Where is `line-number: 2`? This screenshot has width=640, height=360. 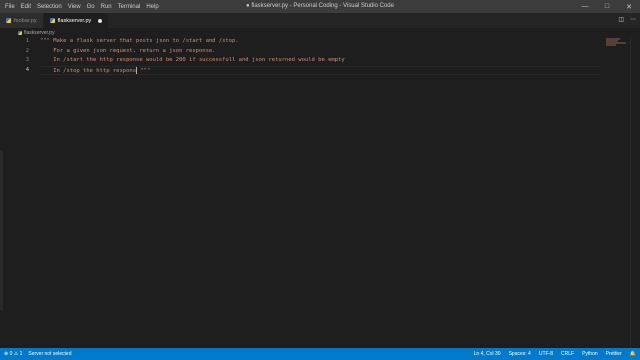
line-number: 2 is located at coordinates (27, 50).